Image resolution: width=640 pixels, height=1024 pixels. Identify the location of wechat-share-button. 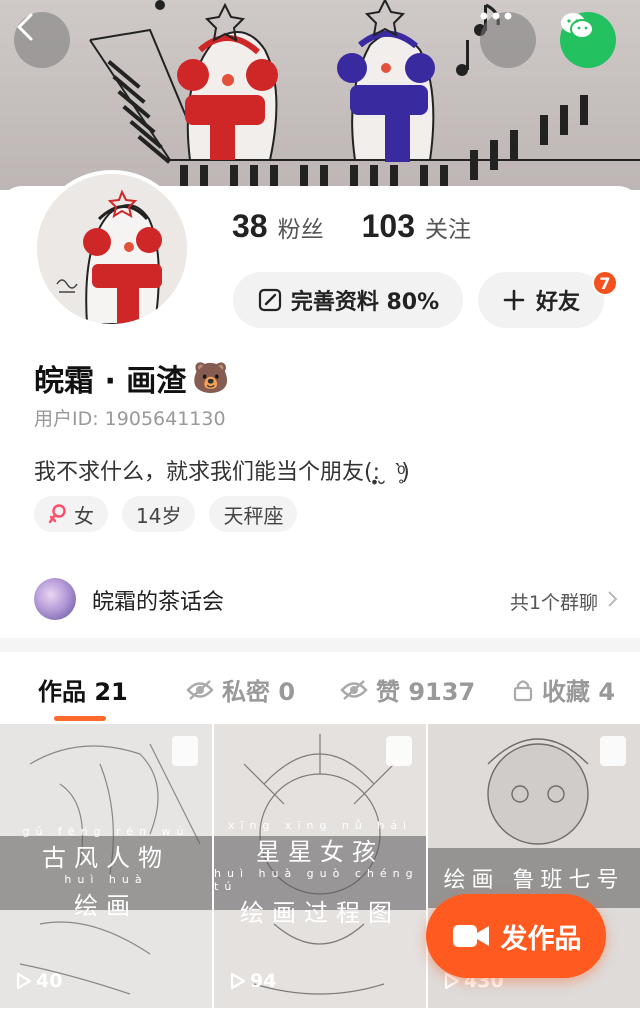
(588, 40).